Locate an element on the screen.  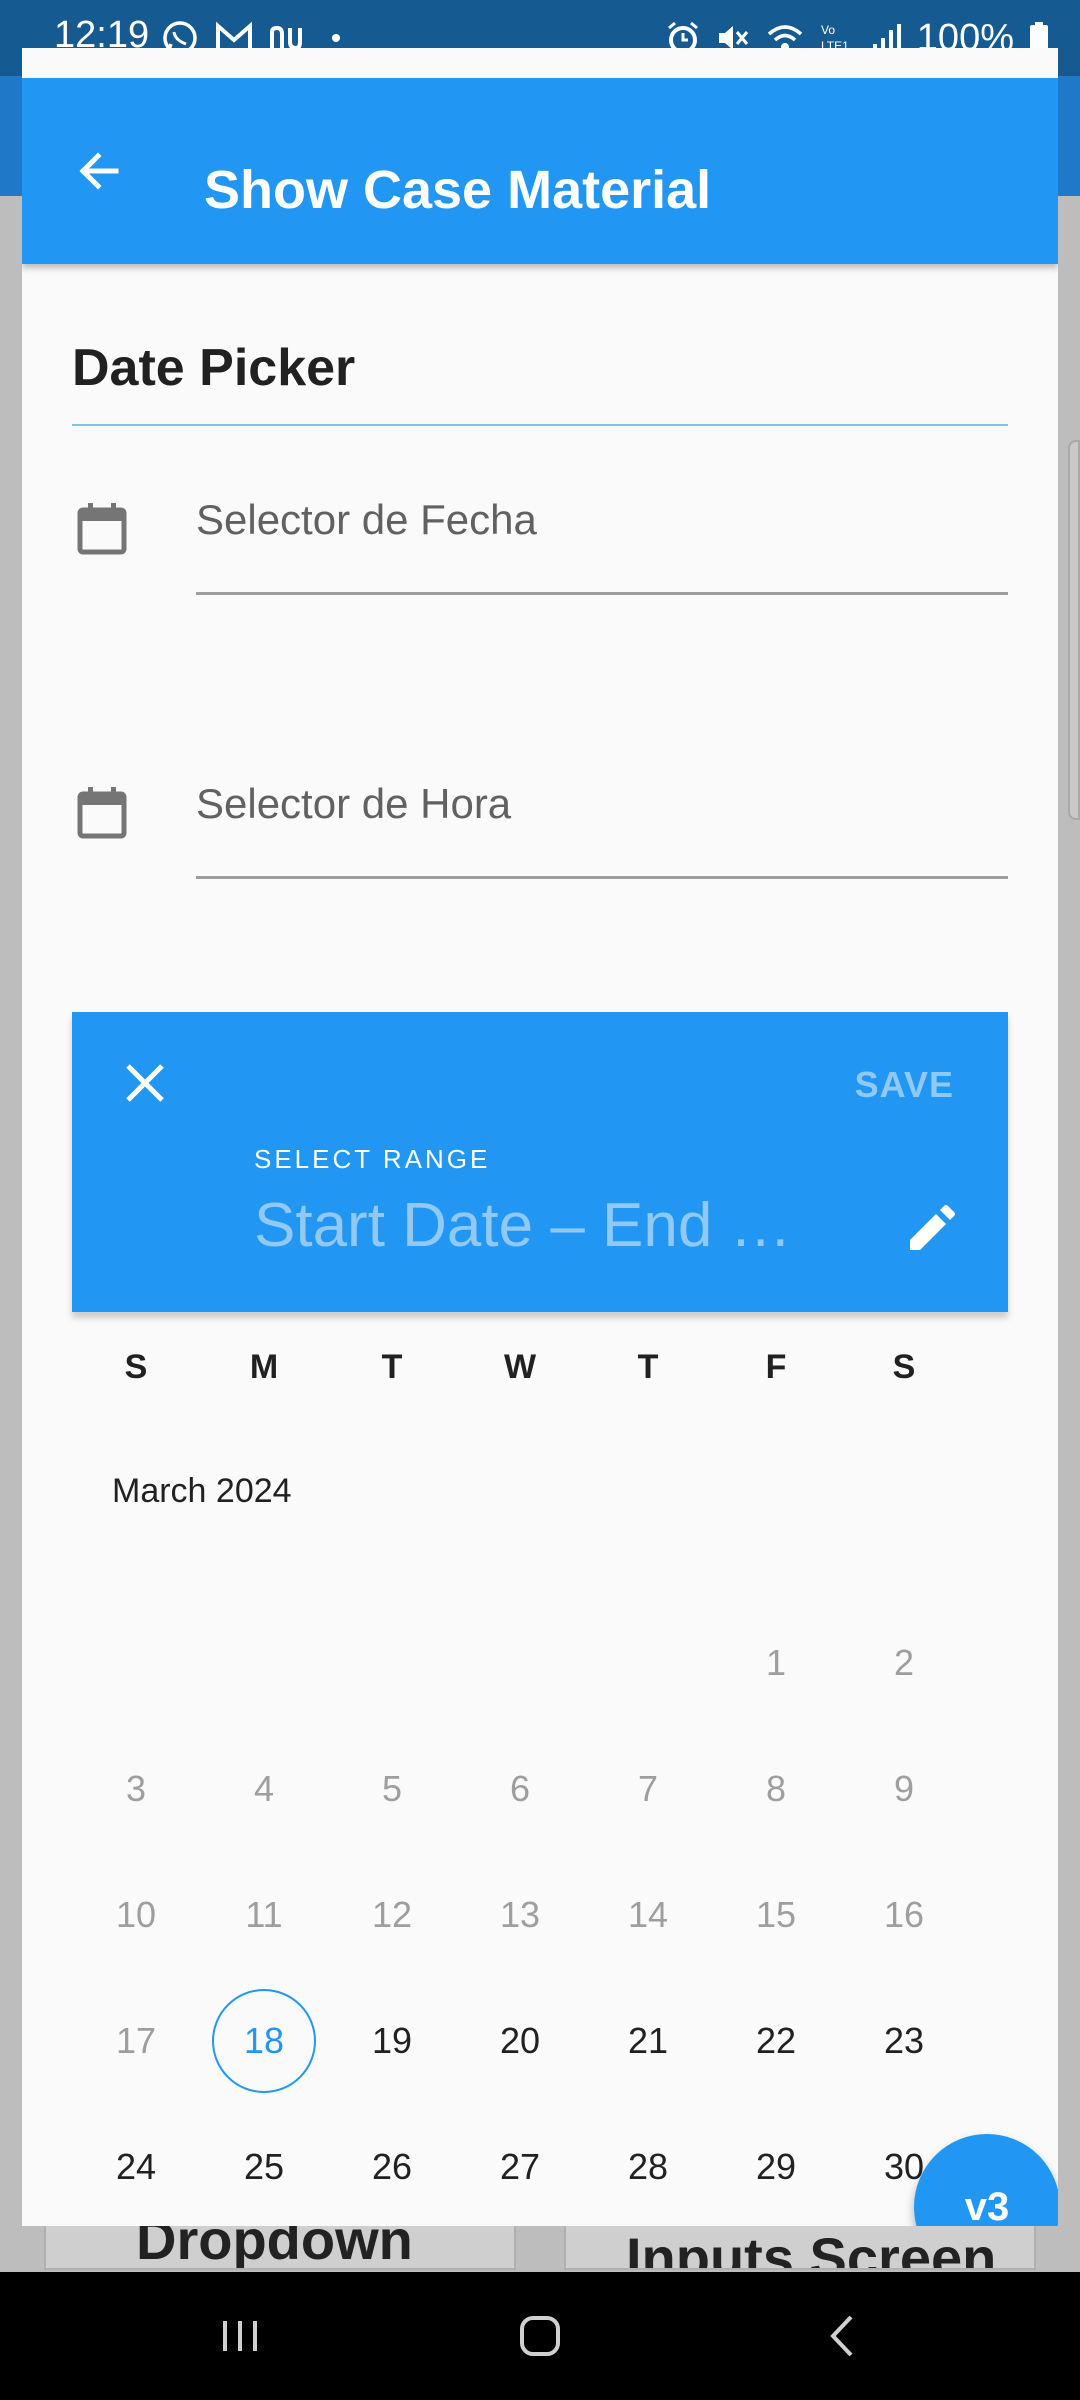
close-button is located at coordinates (145, 1083).